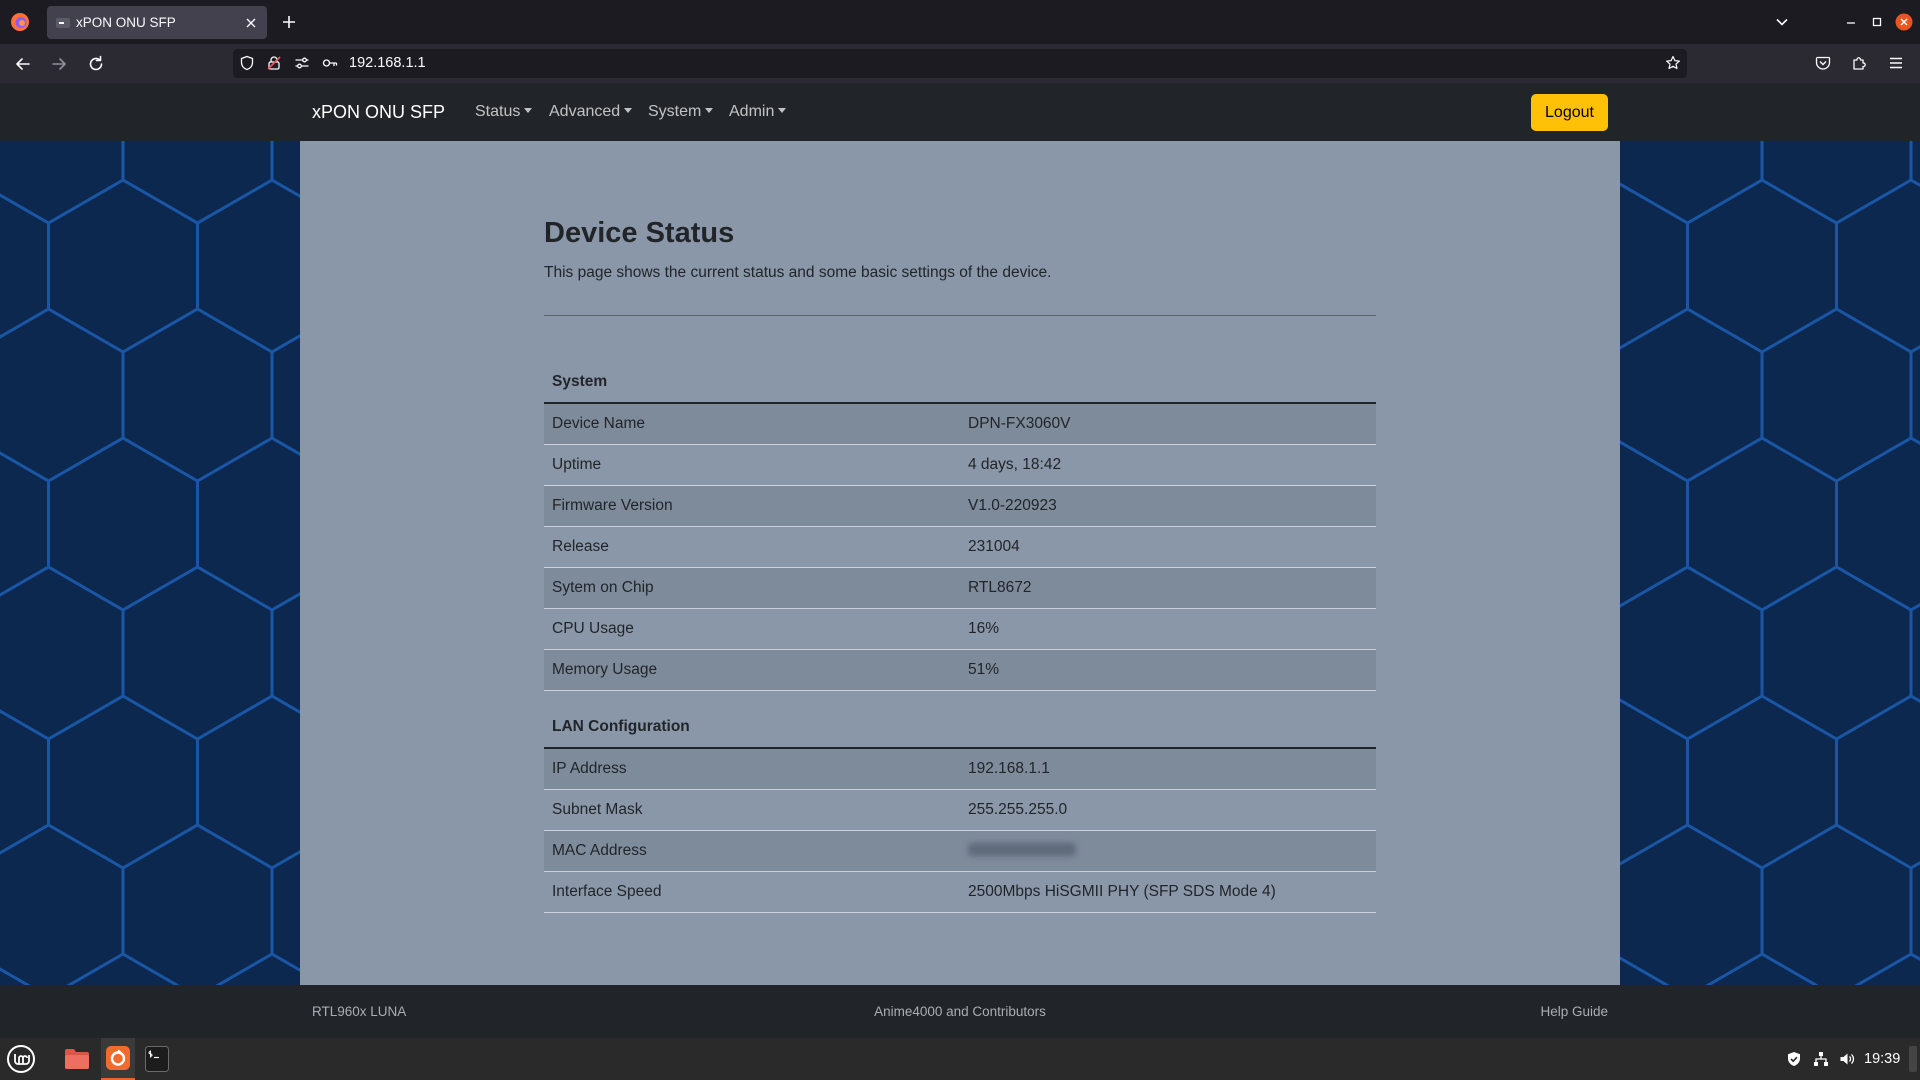 Image resolution: width=1920 pixels, height=1080 pixels. What do you see at coordinates (752, 465) in the screenshot?
I see `uptime-label: Uptime` at bounding box center [752, 465].